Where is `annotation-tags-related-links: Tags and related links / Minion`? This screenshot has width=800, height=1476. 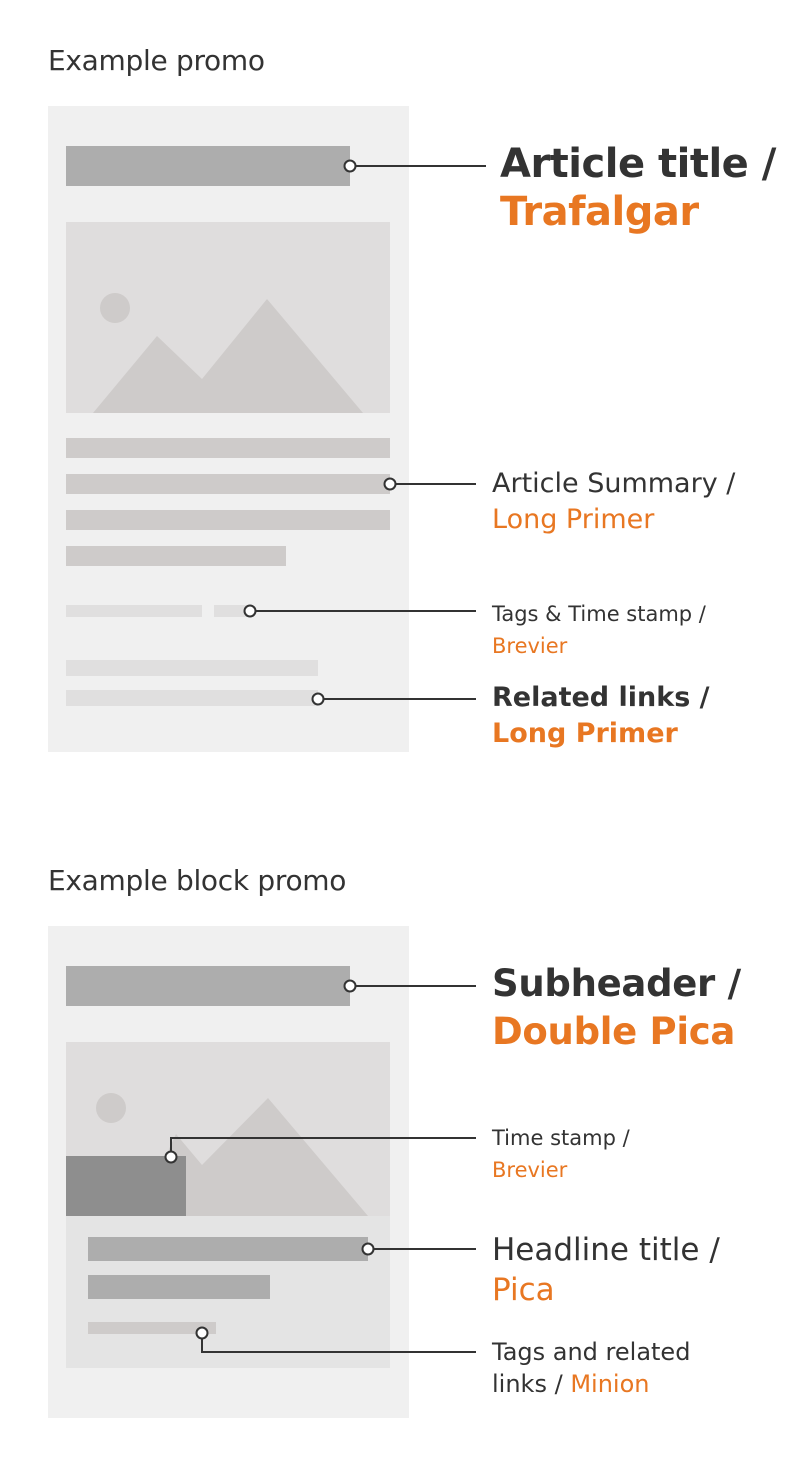
annotation-tags-related-links: Tags and related links / Minion is located at coordinates (591, 1368).